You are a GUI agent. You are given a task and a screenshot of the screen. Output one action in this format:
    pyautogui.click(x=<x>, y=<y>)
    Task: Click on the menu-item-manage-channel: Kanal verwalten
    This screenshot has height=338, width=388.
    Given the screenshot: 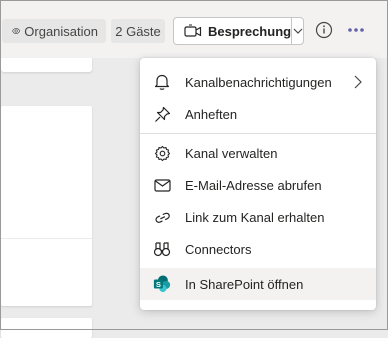 What is the action you would take?
    pyautogui.click(x=258, y=153)
    